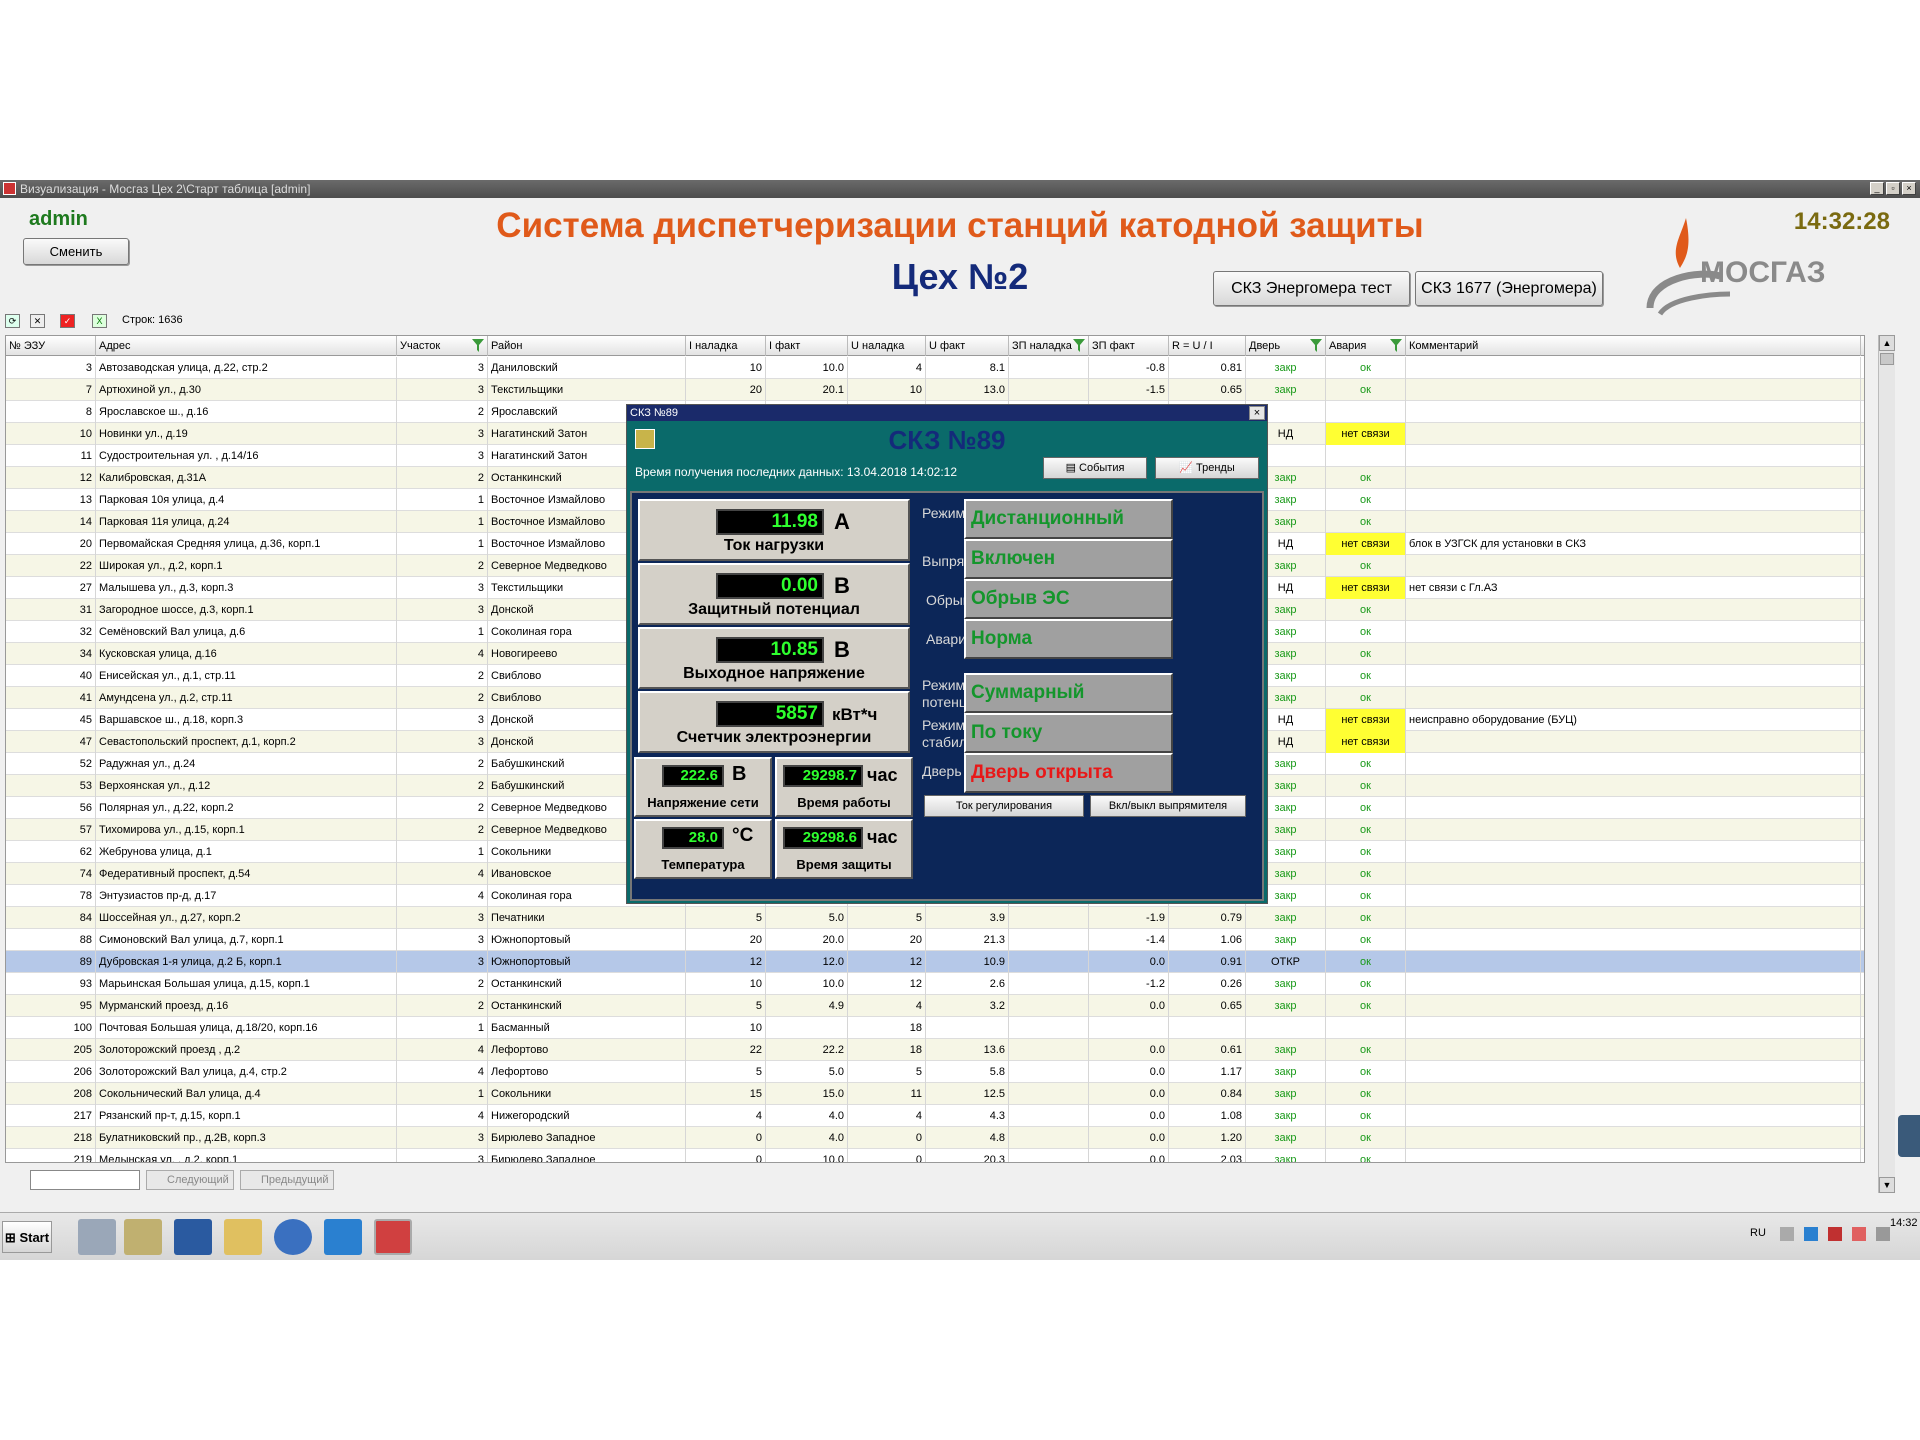 The width and height of the screenshot is (1920, 1440). I want to click on scroll-up-icon: ▲, so click(1887, 343).